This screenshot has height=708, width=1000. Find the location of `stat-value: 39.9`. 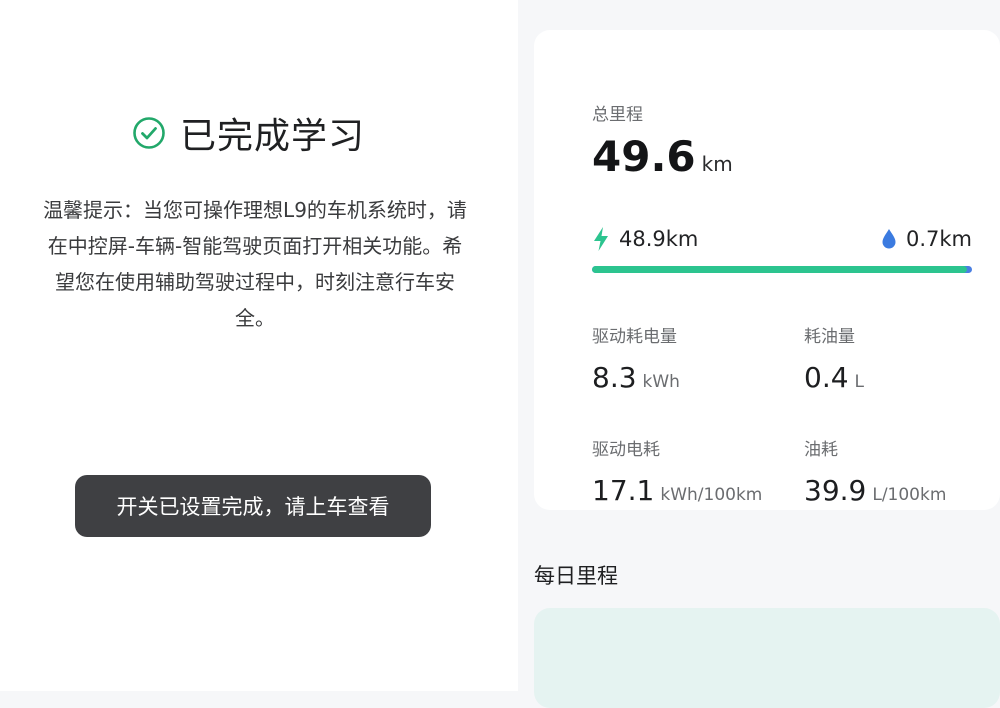

stat-value: 39.9 is located at coordinates (835, 490).